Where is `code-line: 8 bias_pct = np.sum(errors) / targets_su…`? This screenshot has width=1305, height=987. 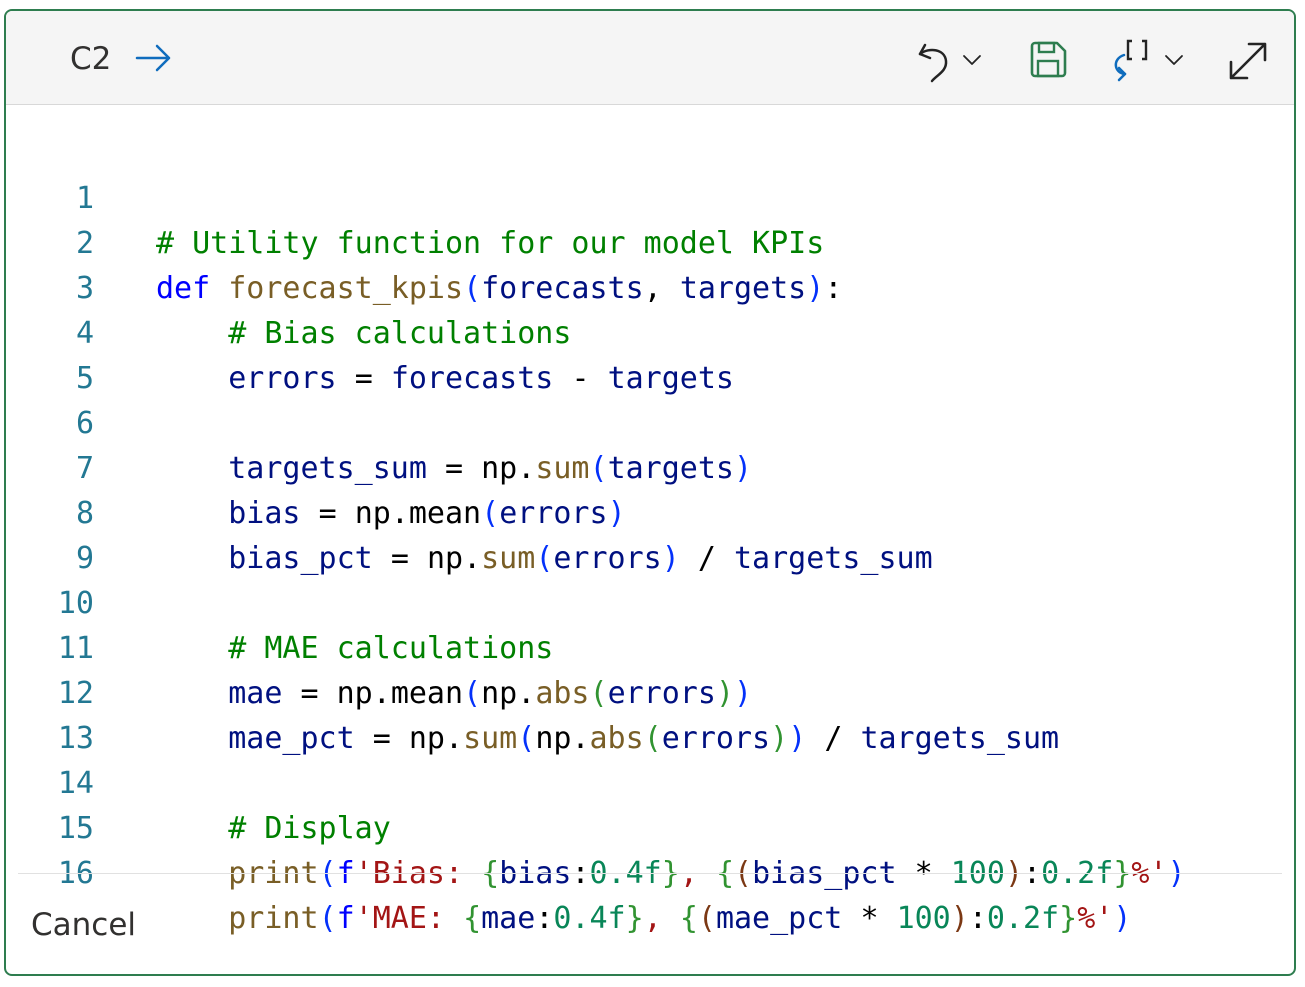 code-line: 8 bias_pct = np.sum(errors) / targets_su… is located at coordinates (469, 511).